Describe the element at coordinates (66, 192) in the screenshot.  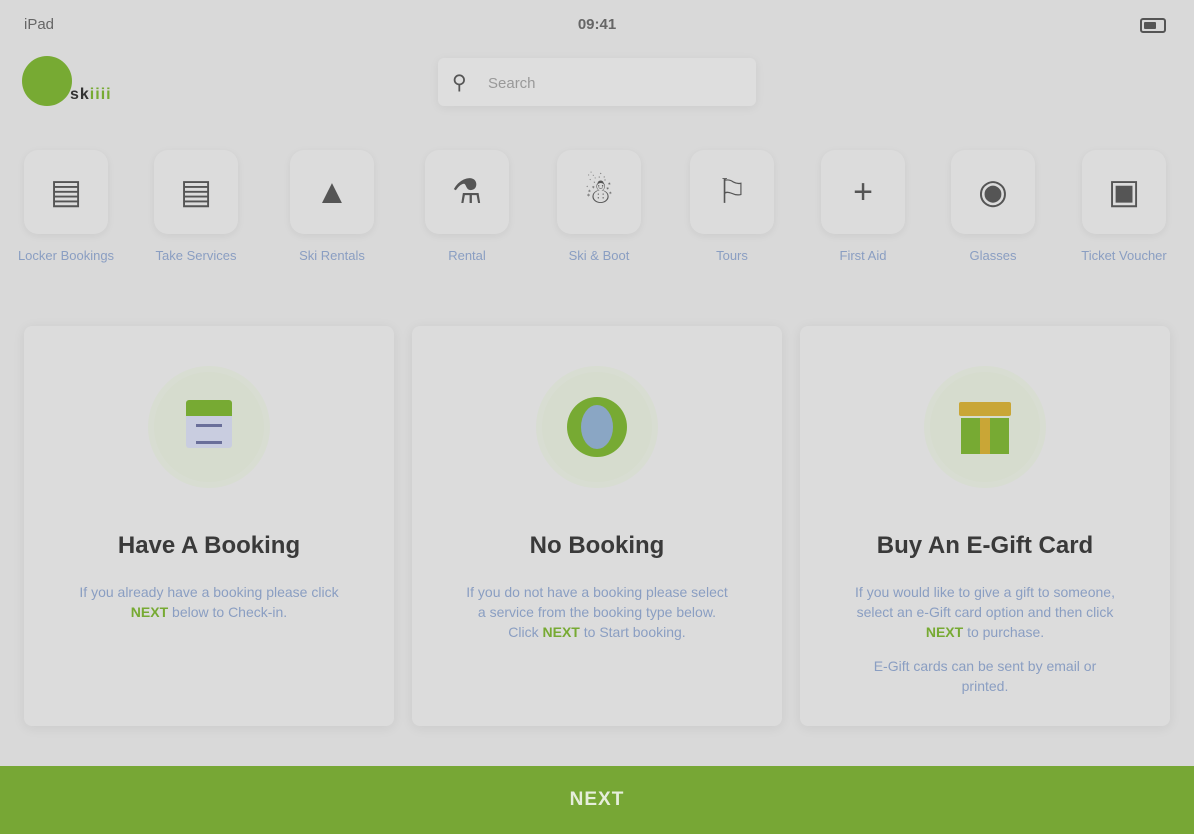
I see `locker-icon: ▤` at that location.